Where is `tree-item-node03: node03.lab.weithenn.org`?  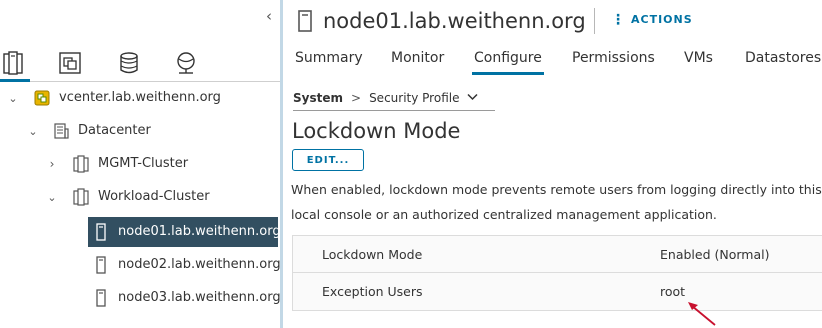 tree-item-node03: node03.lab.weithenn.org is located at coordinates (184, 298).